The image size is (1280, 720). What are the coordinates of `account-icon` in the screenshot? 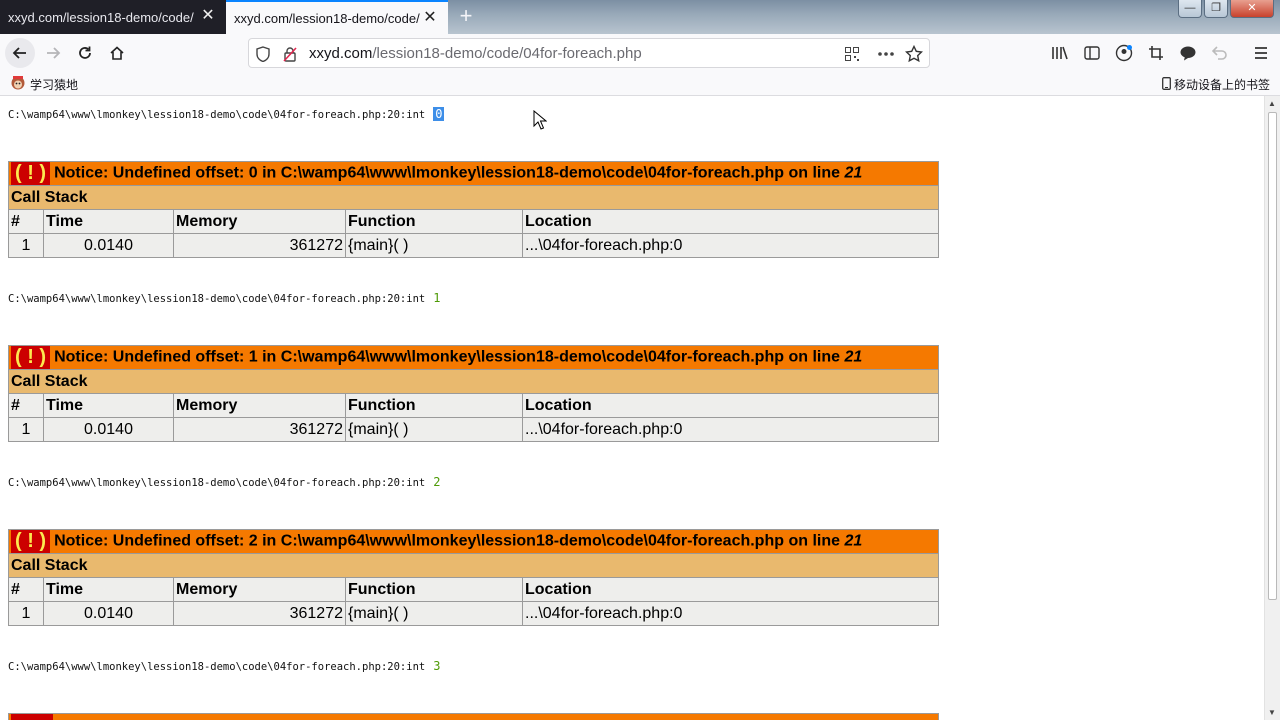 It's located at (1124, 53).